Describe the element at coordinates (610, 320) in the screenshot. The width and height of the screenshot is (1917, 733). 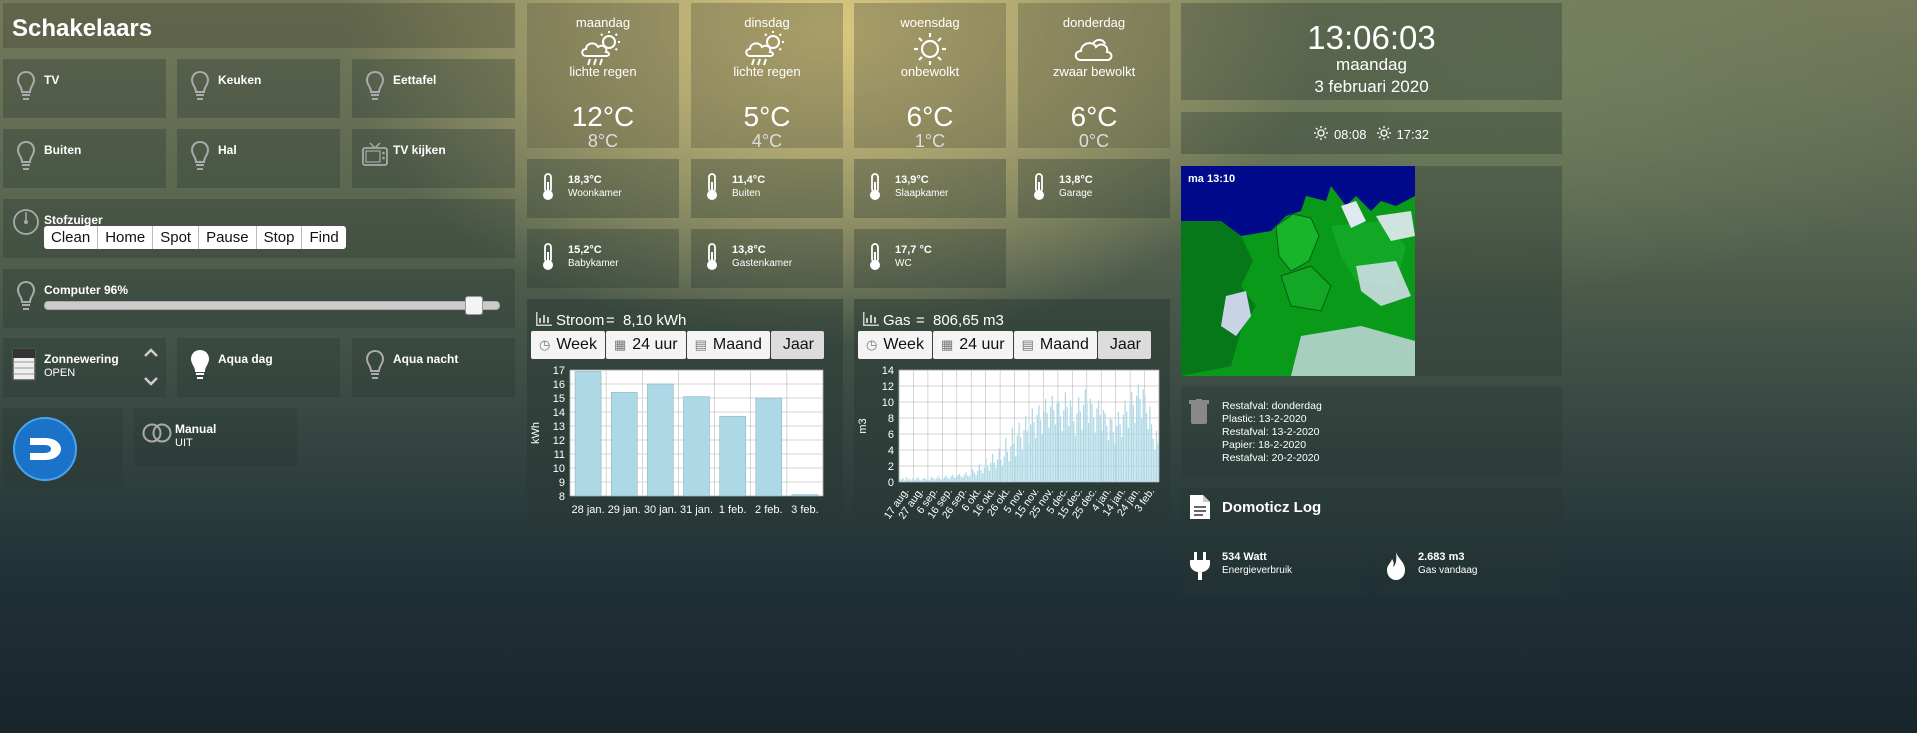
I see `stroom-equals: =` at that location.